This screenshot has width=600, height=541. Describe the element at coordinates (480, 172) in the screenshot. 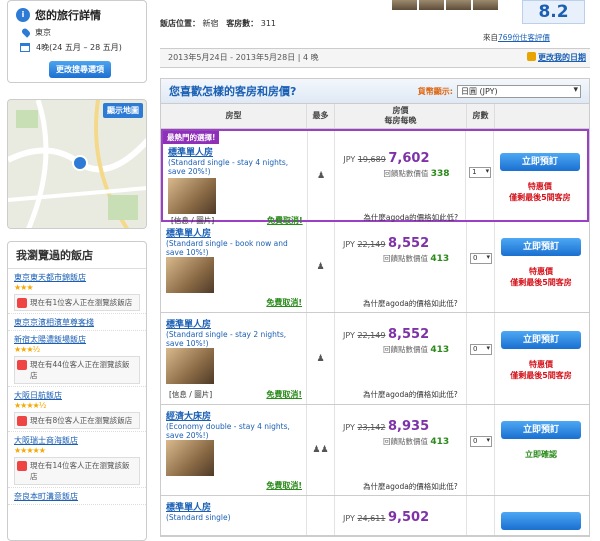

I see `room-qty-select: 1` at that location.